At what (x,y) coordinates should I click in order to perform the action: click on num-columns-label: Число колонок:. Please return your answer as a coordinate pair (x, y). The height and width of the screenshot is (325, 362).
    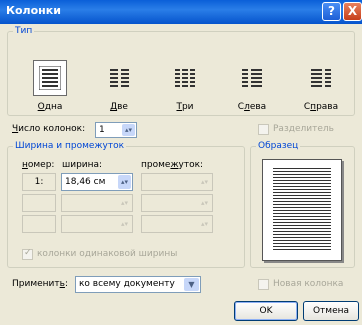
    Looking at the image, I should click on (49, 129).